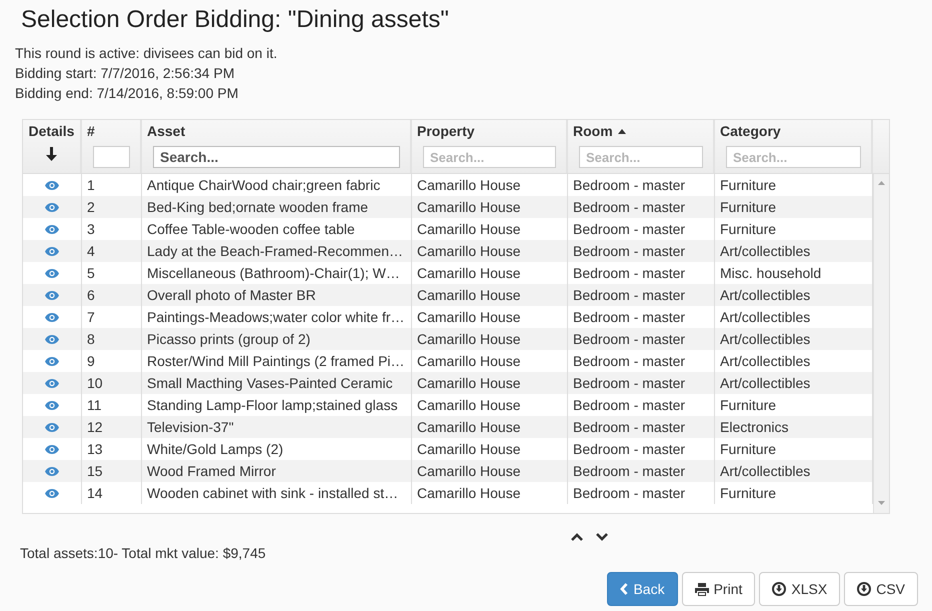 The image size is (932, 611). What do you see at coordinates (602, 537) in the screenshot?
I see `chevron-down-icon` at bounding box center [602, 537].